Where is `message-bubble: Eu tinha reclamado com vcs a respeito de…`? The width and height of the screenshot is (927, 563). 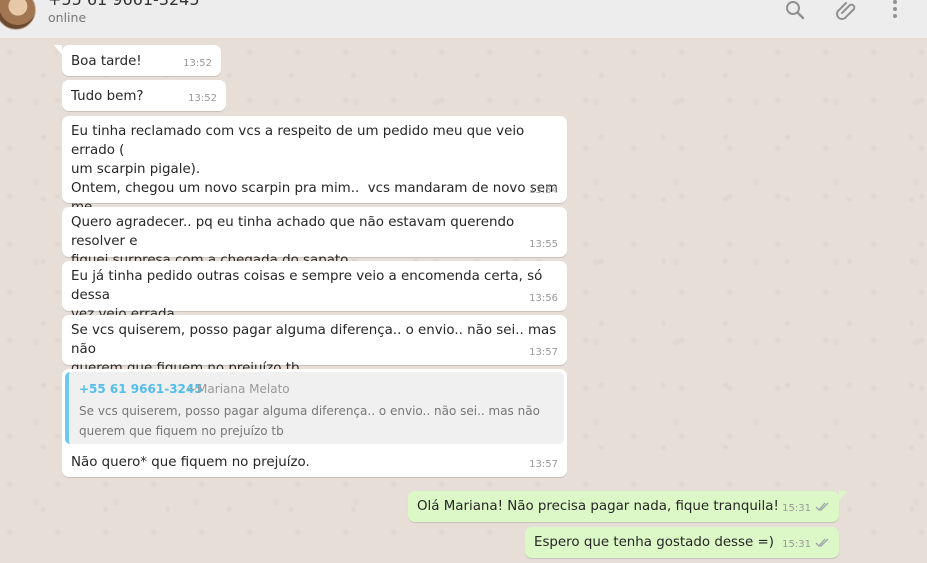
message-bubble: Eu tinha reclamado com vcs a respeito de… is located at coordinates (314, 175).